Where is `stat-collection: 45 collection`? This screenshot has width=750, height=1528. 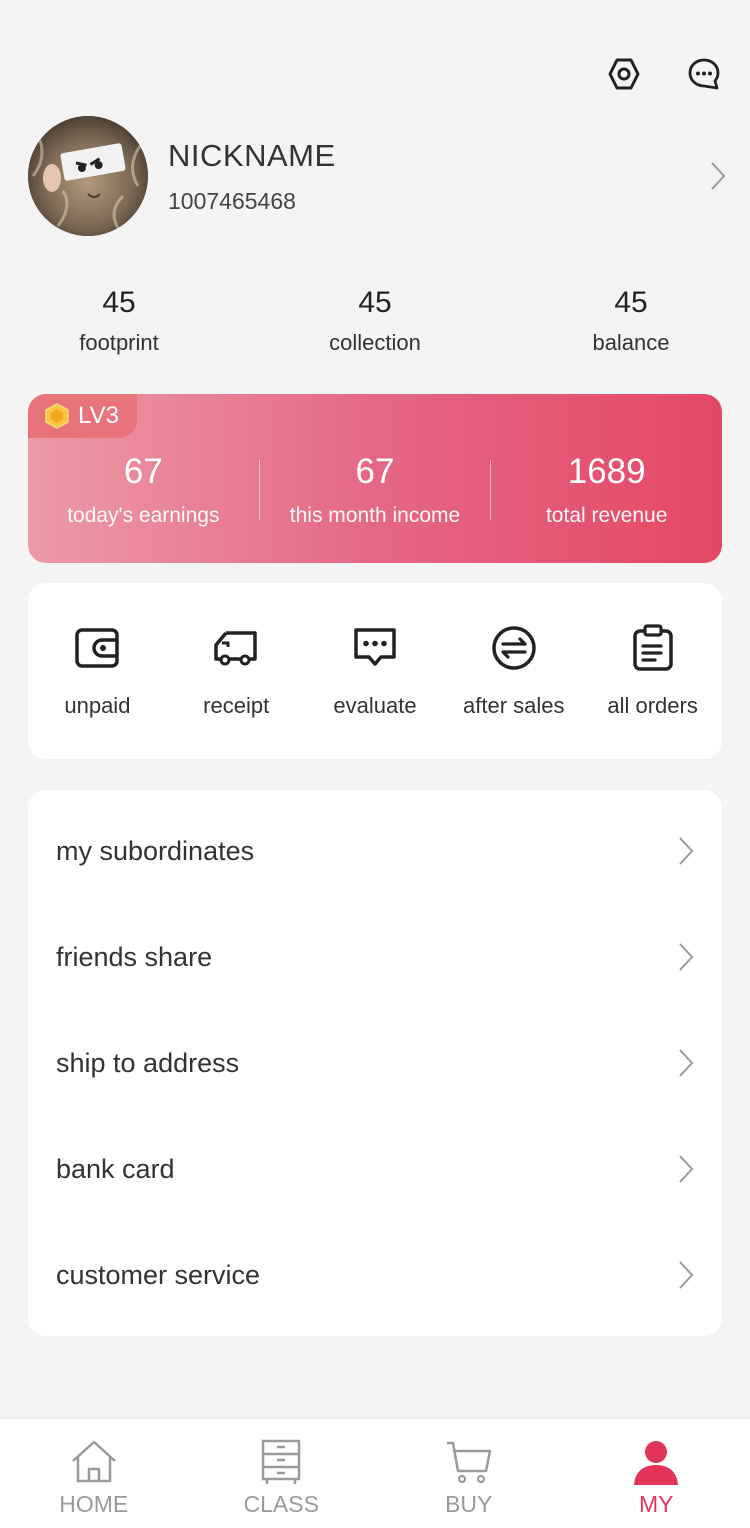
stat-collection: 45 collection is located at coordinates (375, 321).